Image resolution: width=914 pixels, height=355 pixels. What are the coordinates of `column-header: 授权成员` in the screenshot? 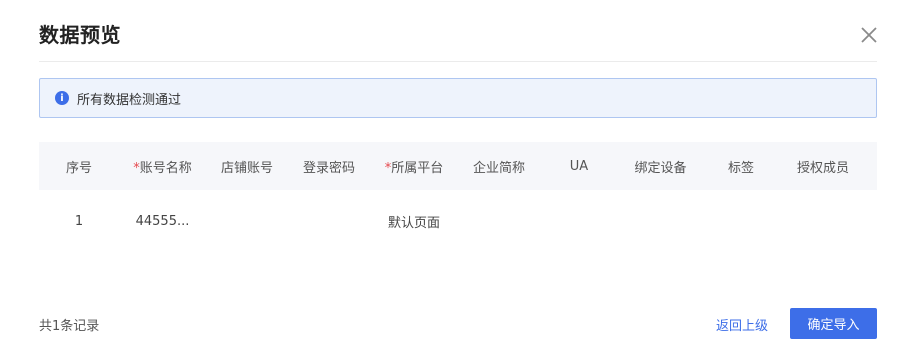 It's located at (823, 166).